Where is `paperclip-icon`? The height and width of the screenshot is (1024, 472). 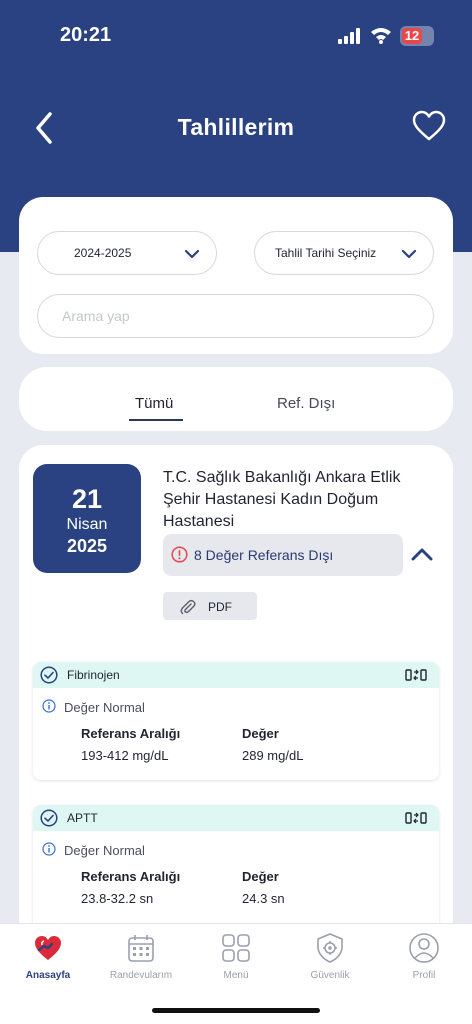 paperclip-icon is located at coordinates (188, 607).